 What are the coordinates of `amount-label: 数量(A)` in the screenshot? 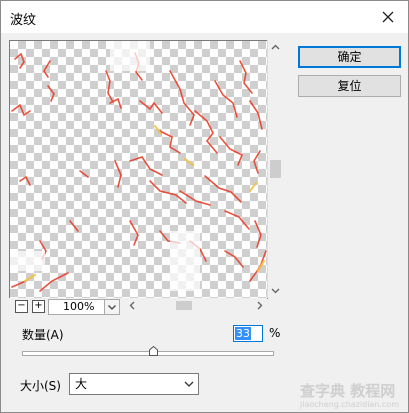 It's located at (43, 335).